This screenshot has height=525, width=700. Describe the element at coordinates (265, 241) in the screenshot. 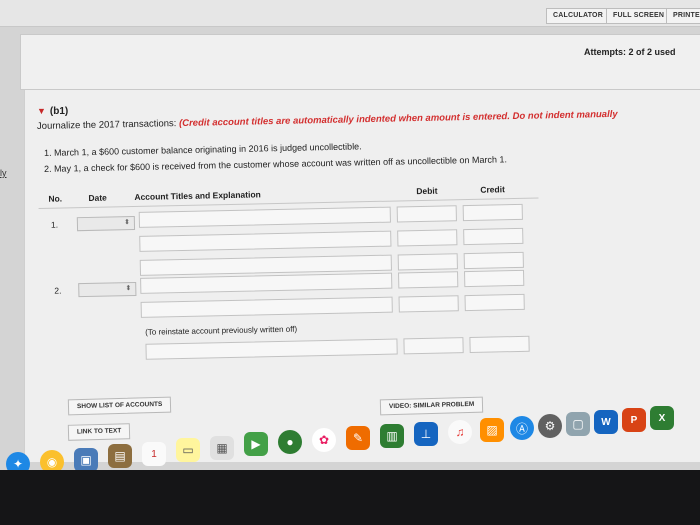

I see `row-1b-account-input` at that location.